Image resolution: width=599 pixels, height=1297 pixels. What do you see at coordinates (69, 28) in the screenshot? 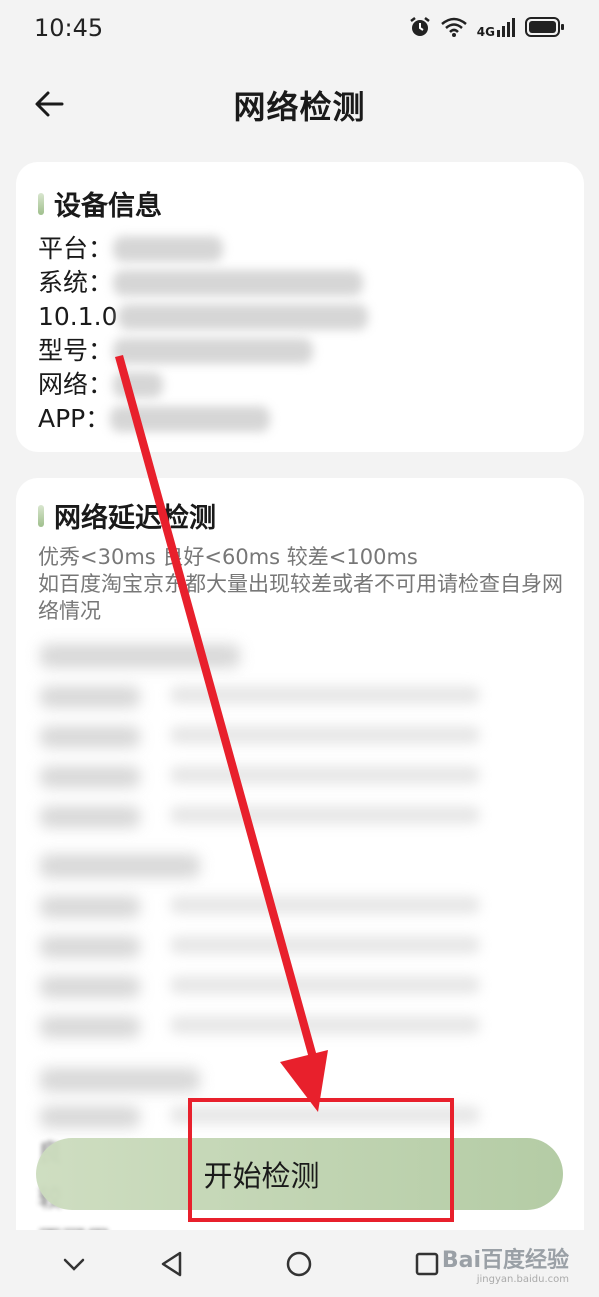
I see `status-time: 10:45` at bounding box center [69, 28].